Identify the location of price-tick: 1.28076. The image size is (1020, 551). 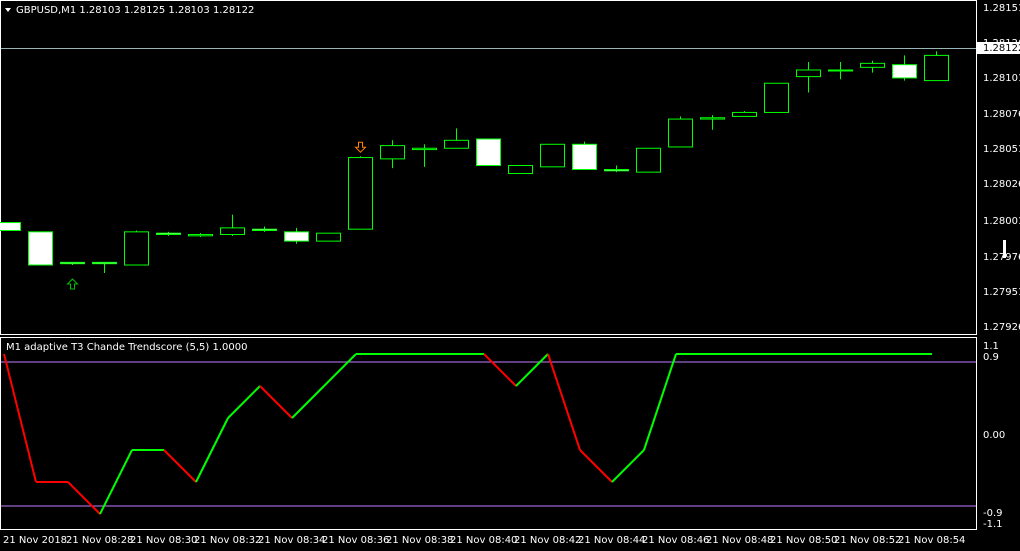
(1001, 114).